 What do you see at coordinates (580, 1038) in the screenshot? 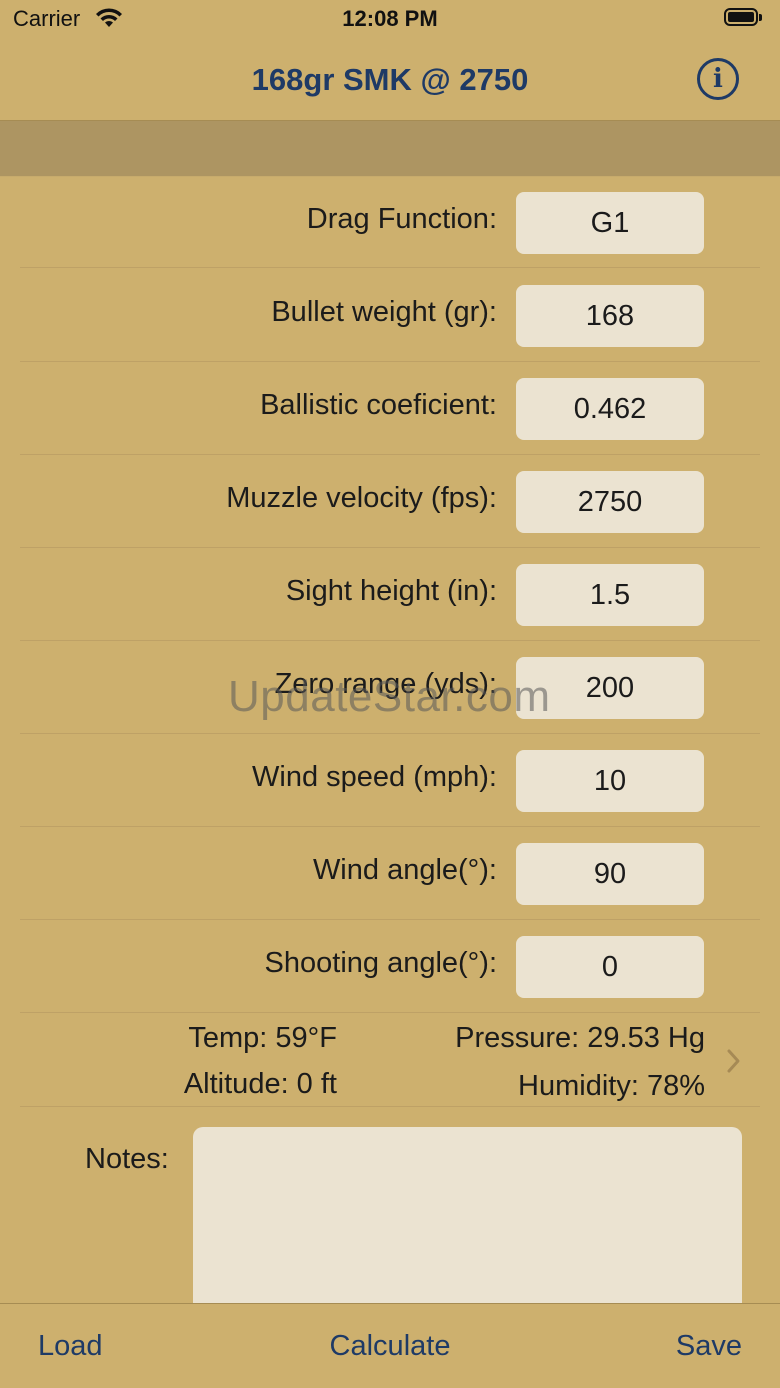
I see `pressure-label: Pressure: 29.53 Hg` at bounding box center [580, 1038].